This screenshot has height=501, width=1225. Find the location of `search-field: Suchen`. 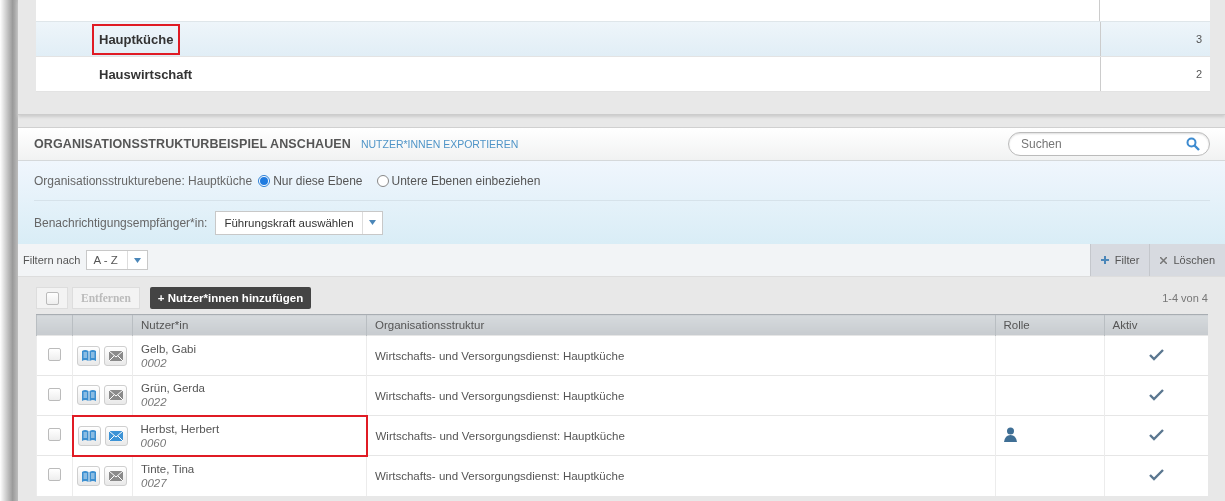

search-field: Suchen is located at coordinates (1109, 144).